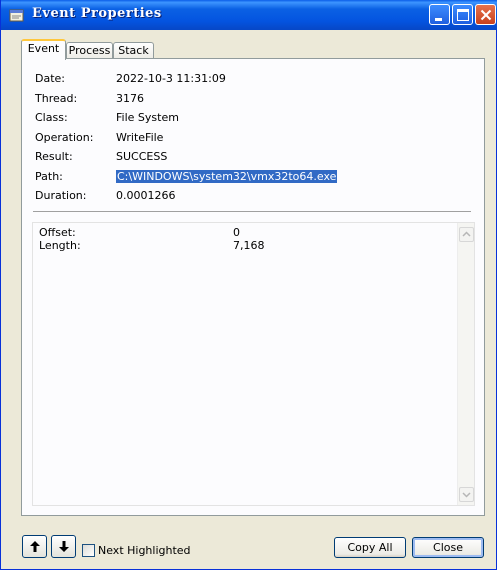 This screenshot has width=497, height=570. I want to click on arrow-down-icon, so click(64, 546).